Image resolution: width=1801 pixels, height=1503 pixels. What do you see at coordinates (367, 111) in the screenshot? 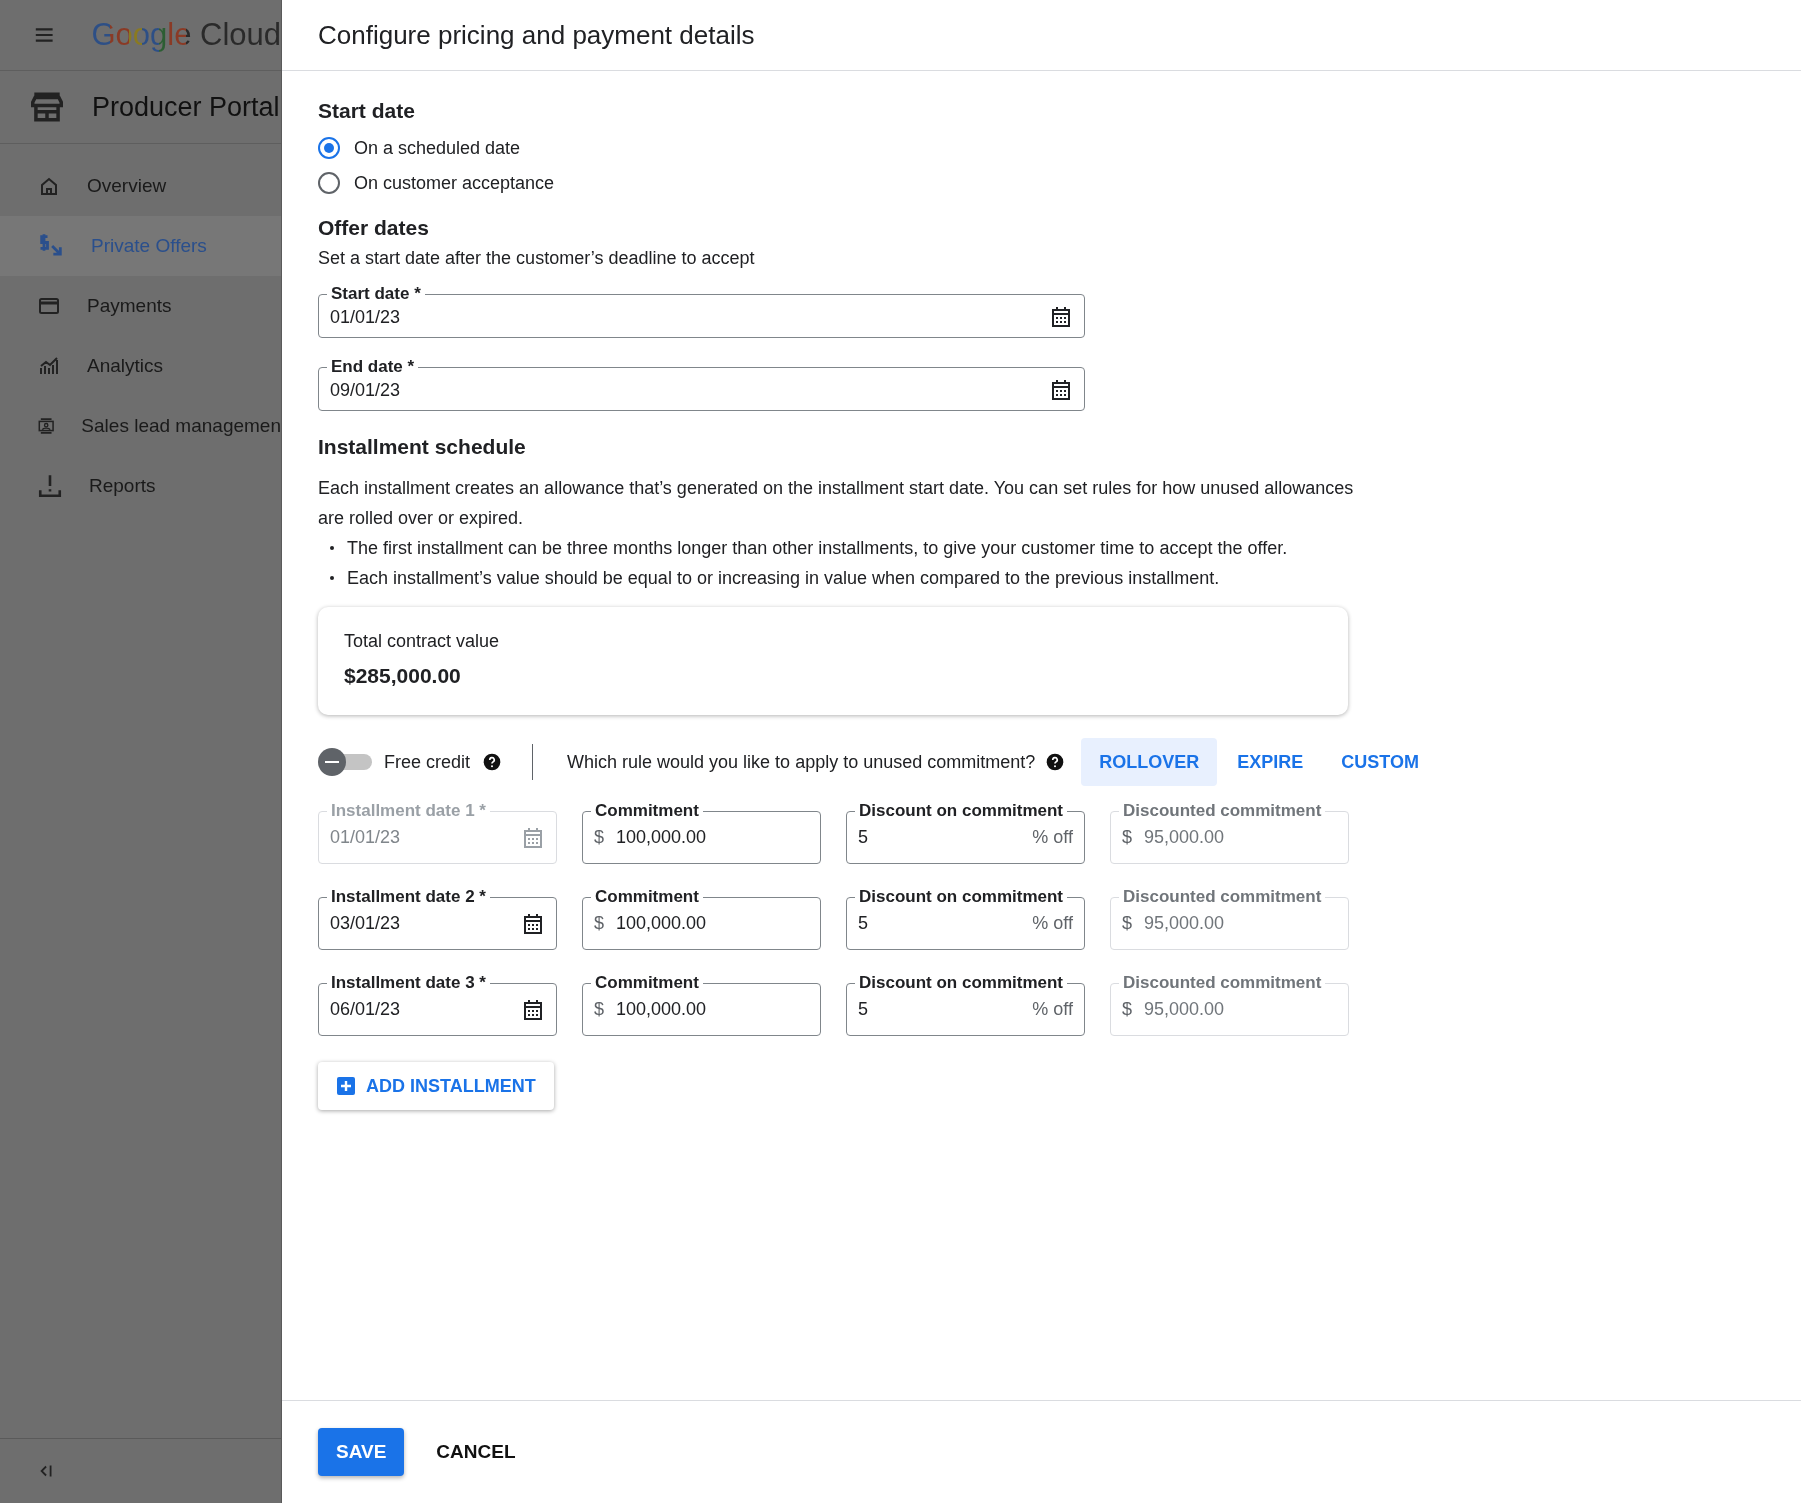
I see `section-heading: Start date` at bounding box center [367, 111].